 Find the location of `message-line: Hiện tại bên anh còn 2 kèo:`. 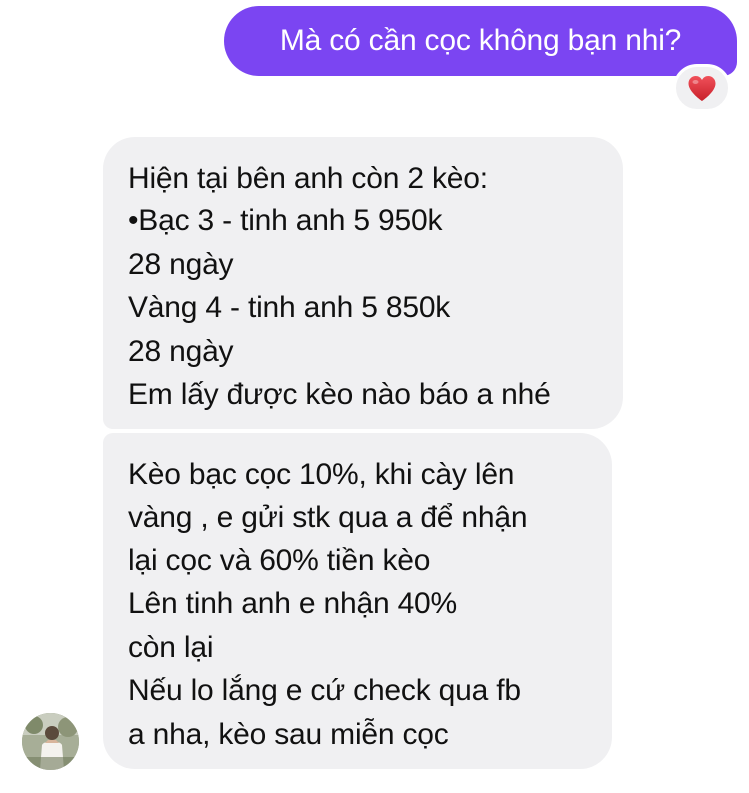

message-line: Hiện tại bên anh còn 2 kèo: is located at coordinates (308, 178).